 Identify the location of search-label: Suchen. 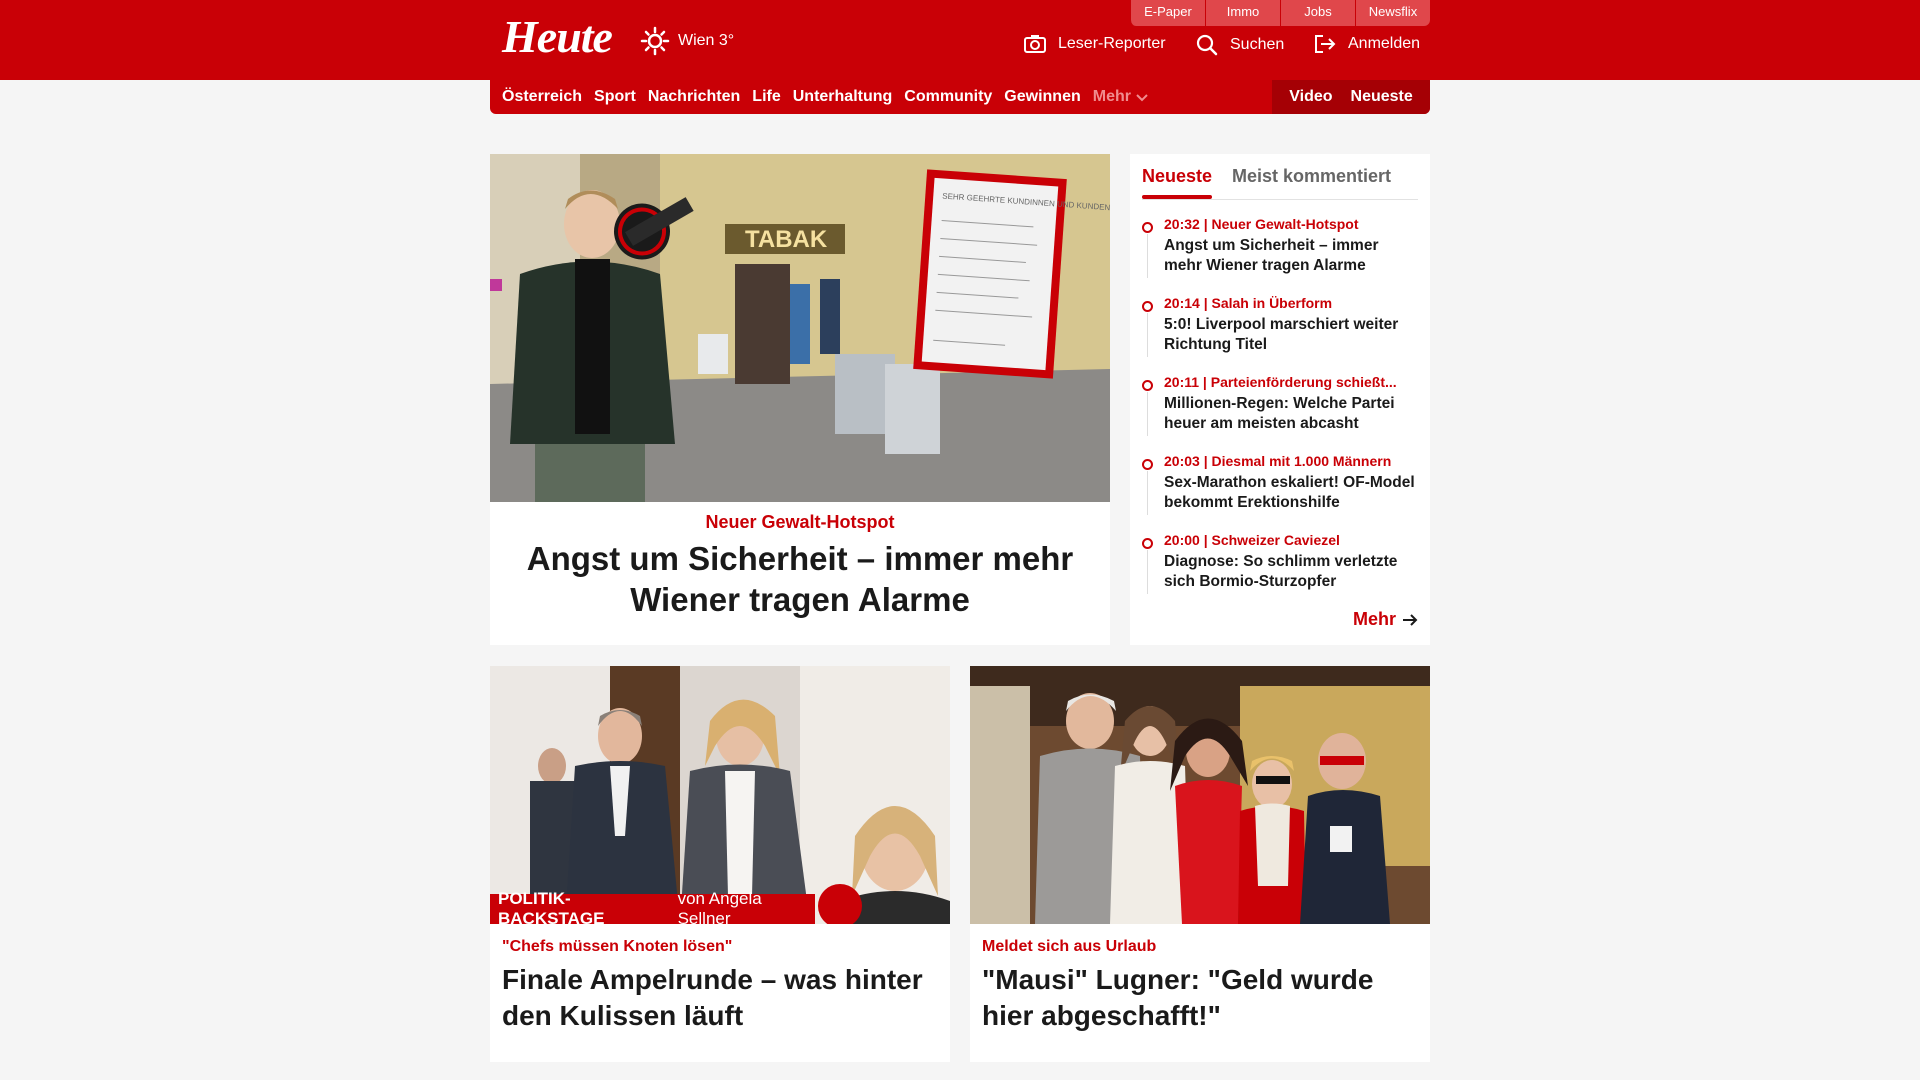
(1257, 44).